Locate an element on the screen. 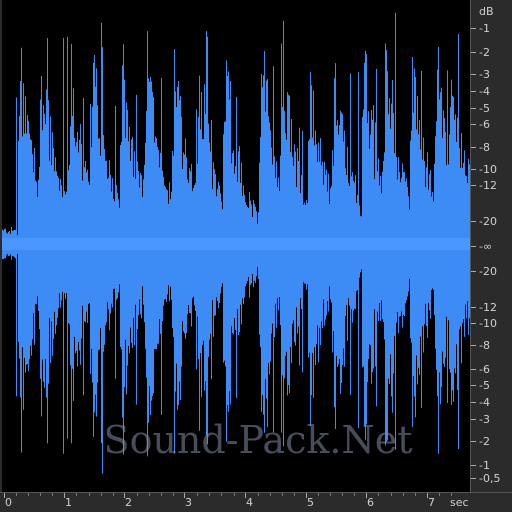 The image size is (512, 512). time-unit-label: sec is located at coordinates (459, 502).